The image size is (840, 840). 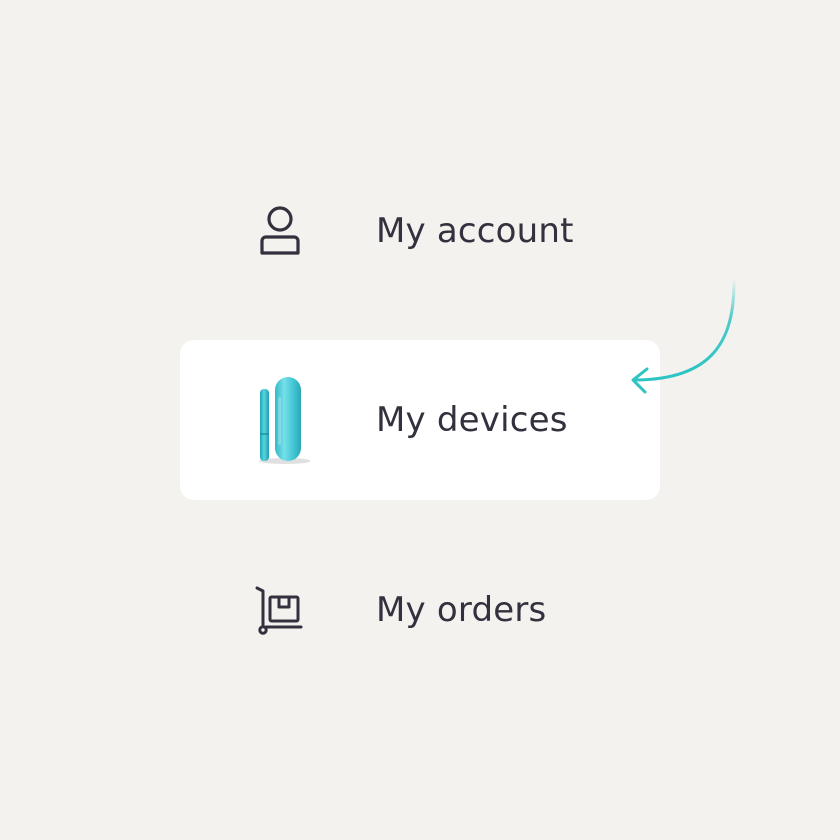 What do you see at coordinates (683, 337) in the screenshot?
I see `curved-arrow-icon` at bounding box center [683, 337].